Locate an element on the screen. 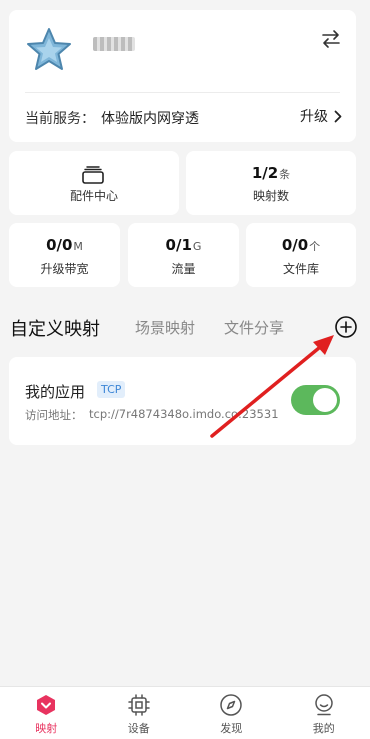  mapping-app-name: 我的应用 is located at coordinates (55, 392).